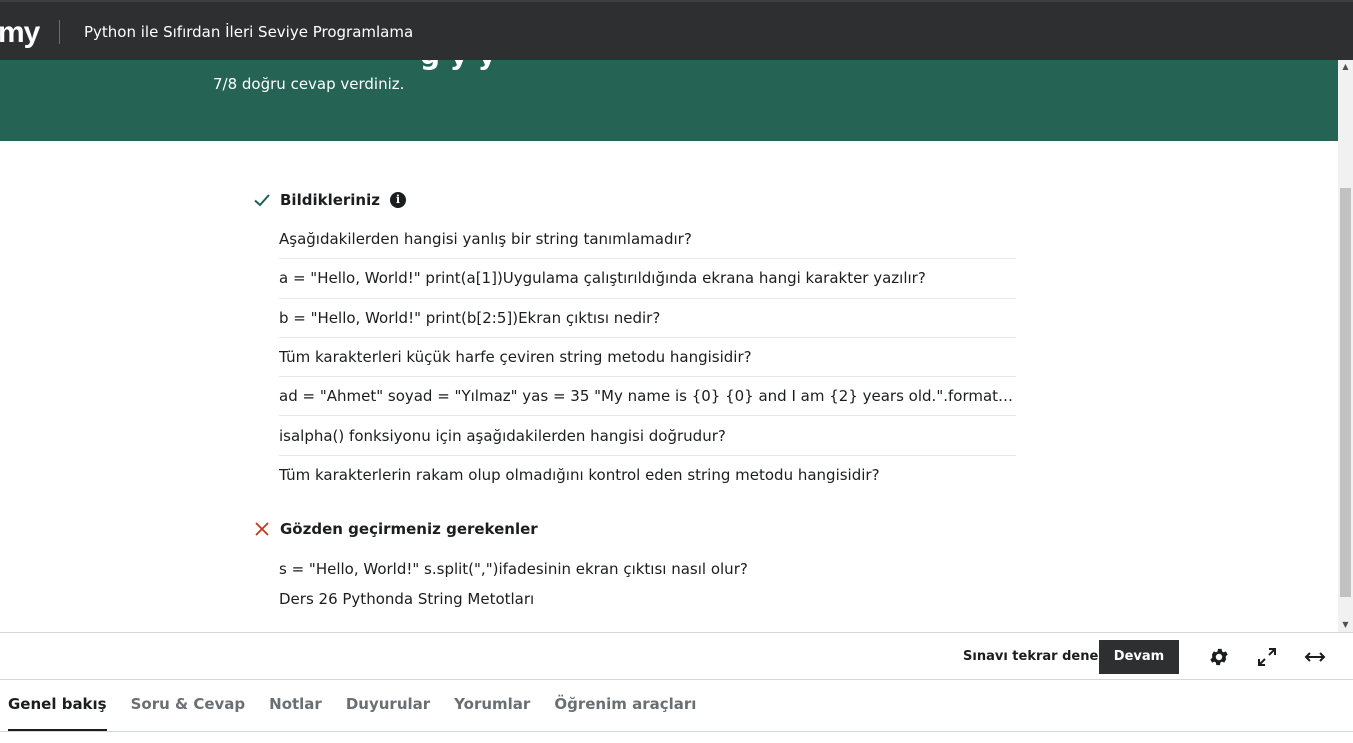 The width and height of the screenshot is (1353, 743). I want to click on known-section-title: Bildikleriniz, so click(330, 200).